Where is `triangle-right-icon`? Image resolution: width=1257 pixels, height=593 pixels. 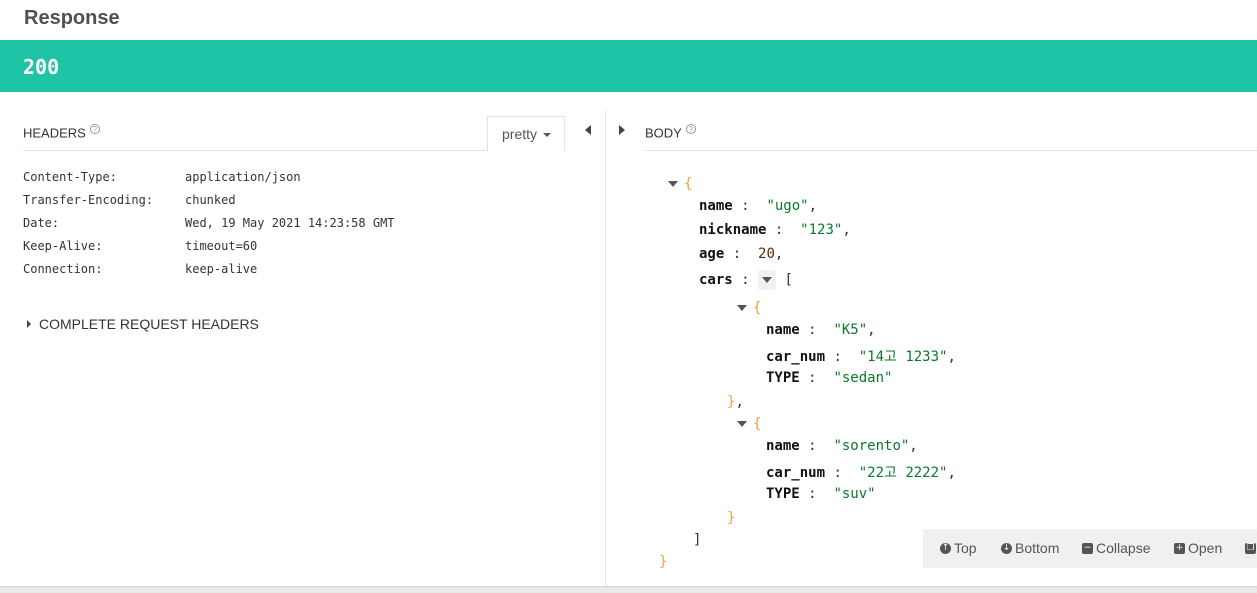
triangle-right-icon is located at coordinates (29, 324).